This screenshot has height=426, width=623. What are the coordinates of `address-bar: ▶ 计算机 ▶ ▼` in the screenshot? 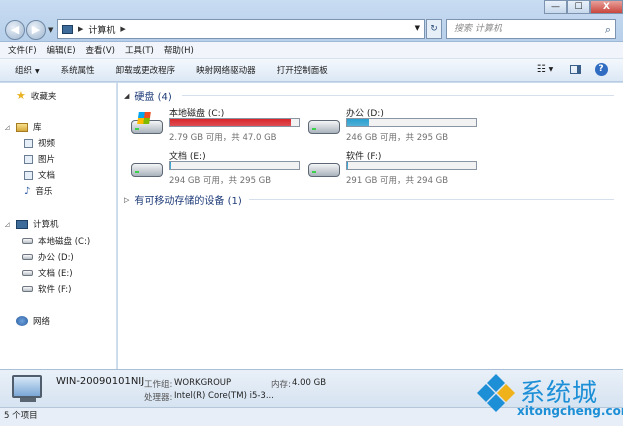 It's located at (241, 29).